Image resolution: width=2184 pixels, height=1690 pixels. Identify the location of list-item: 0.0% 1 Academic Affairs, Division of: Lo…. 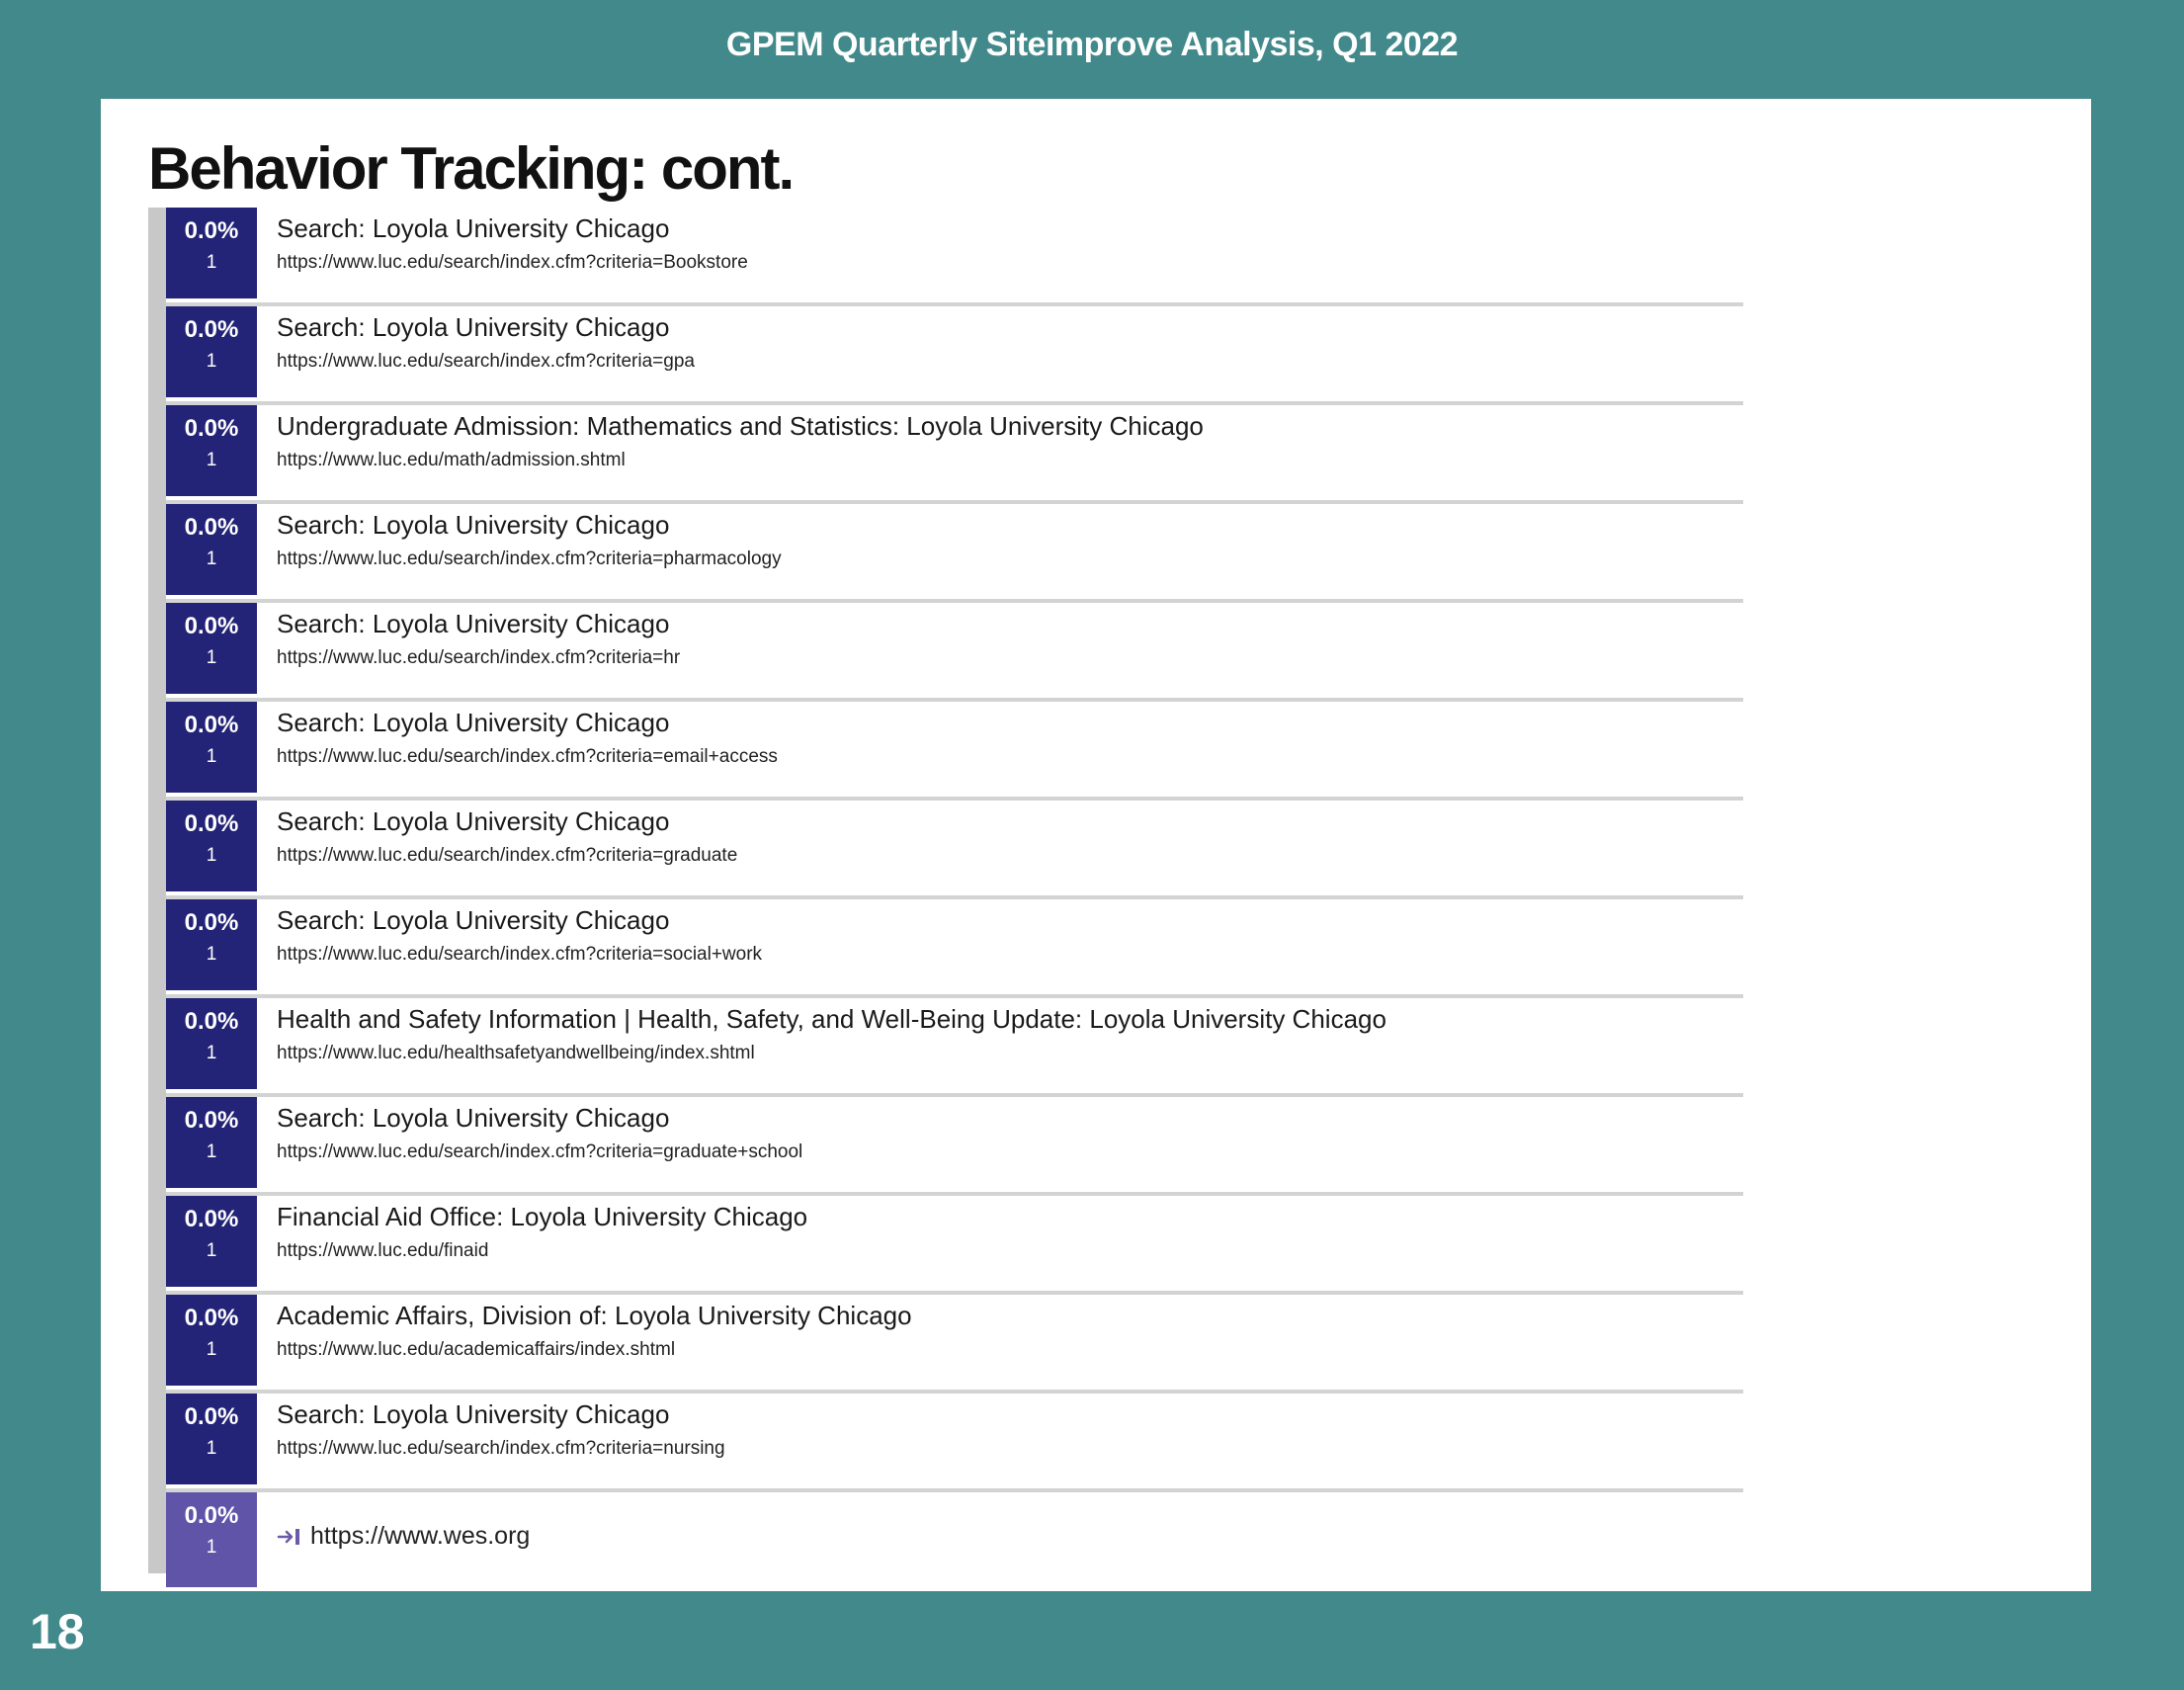
(954, 1344).